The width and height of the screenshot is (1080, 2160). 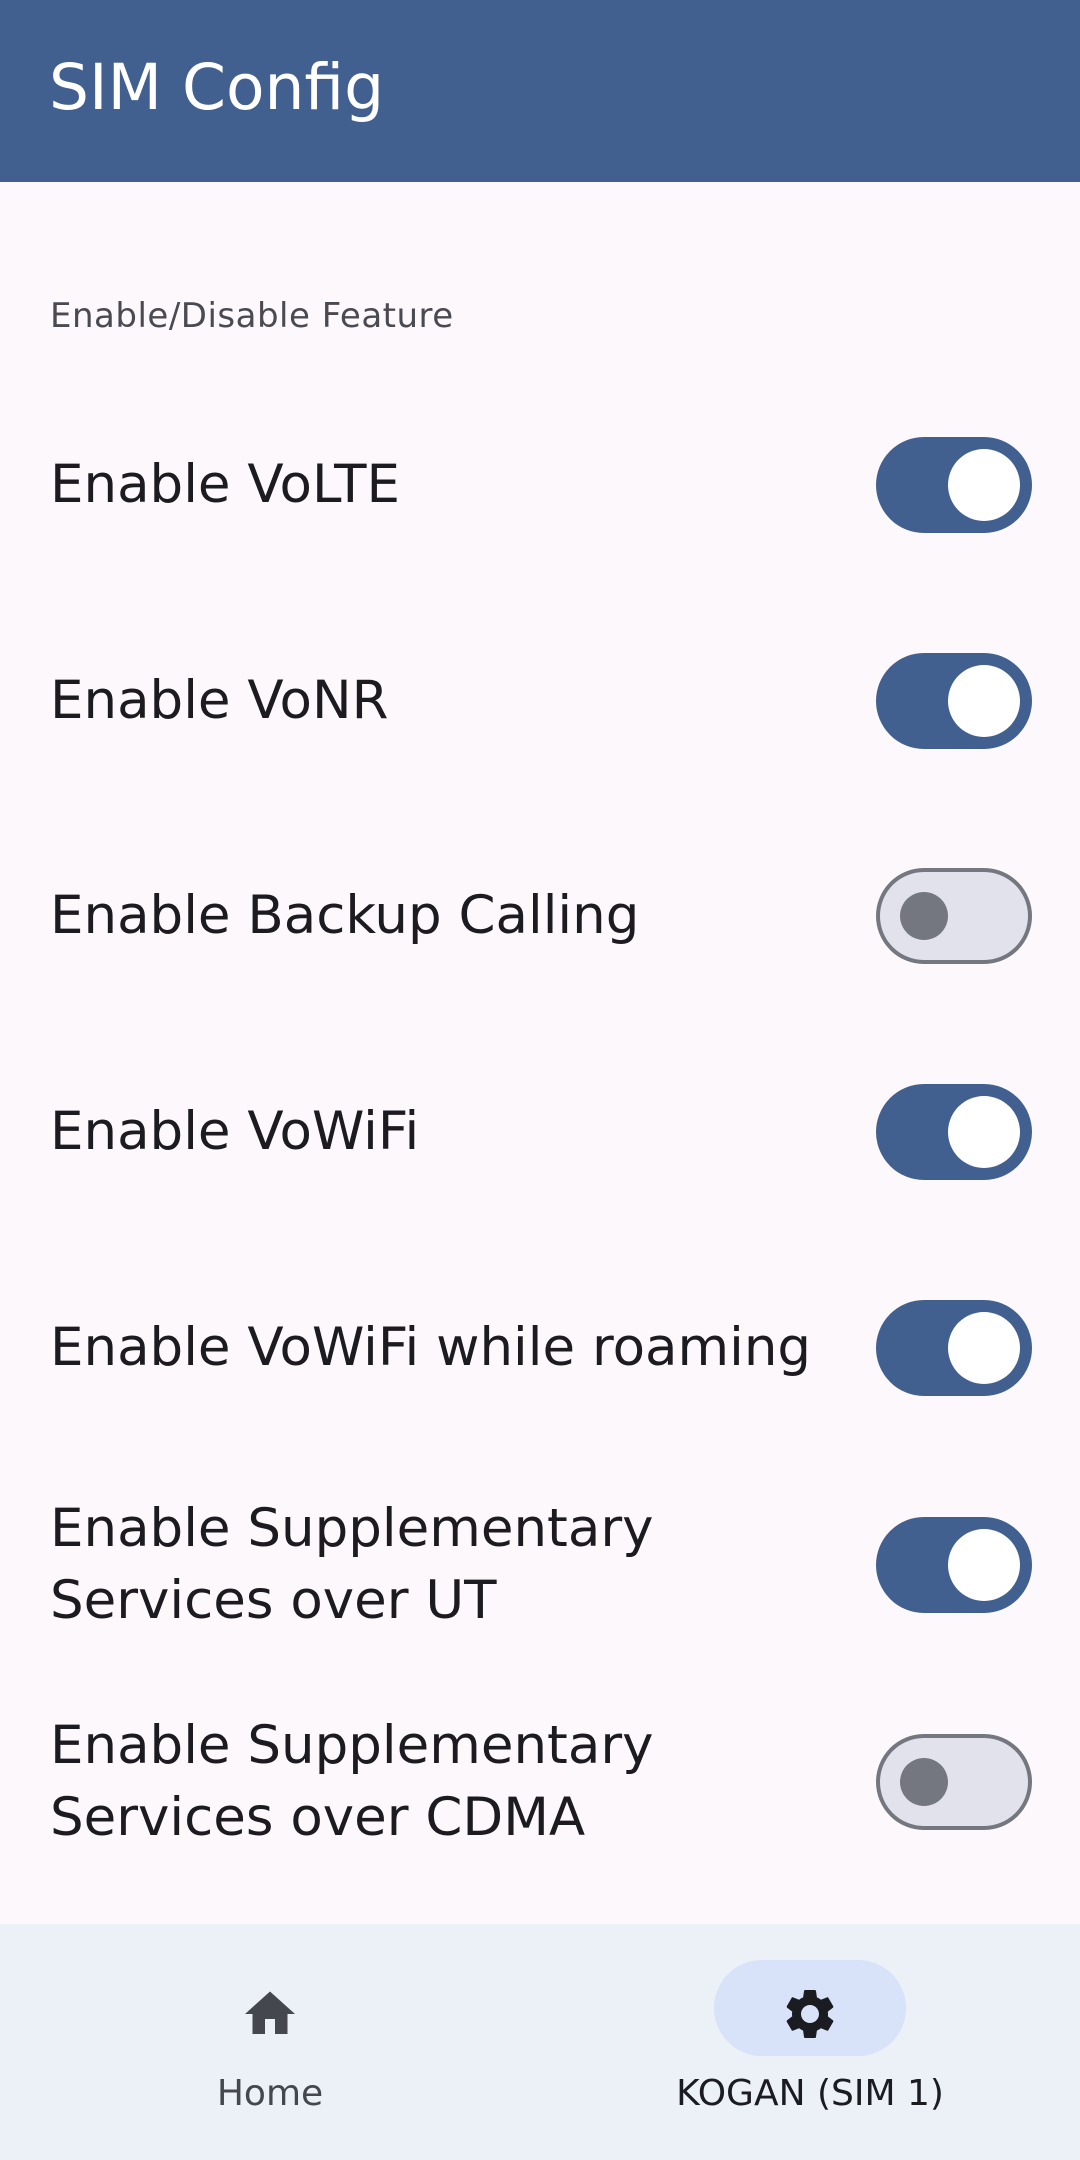 I want to click on home-icon, so click(x=270, y=2012).